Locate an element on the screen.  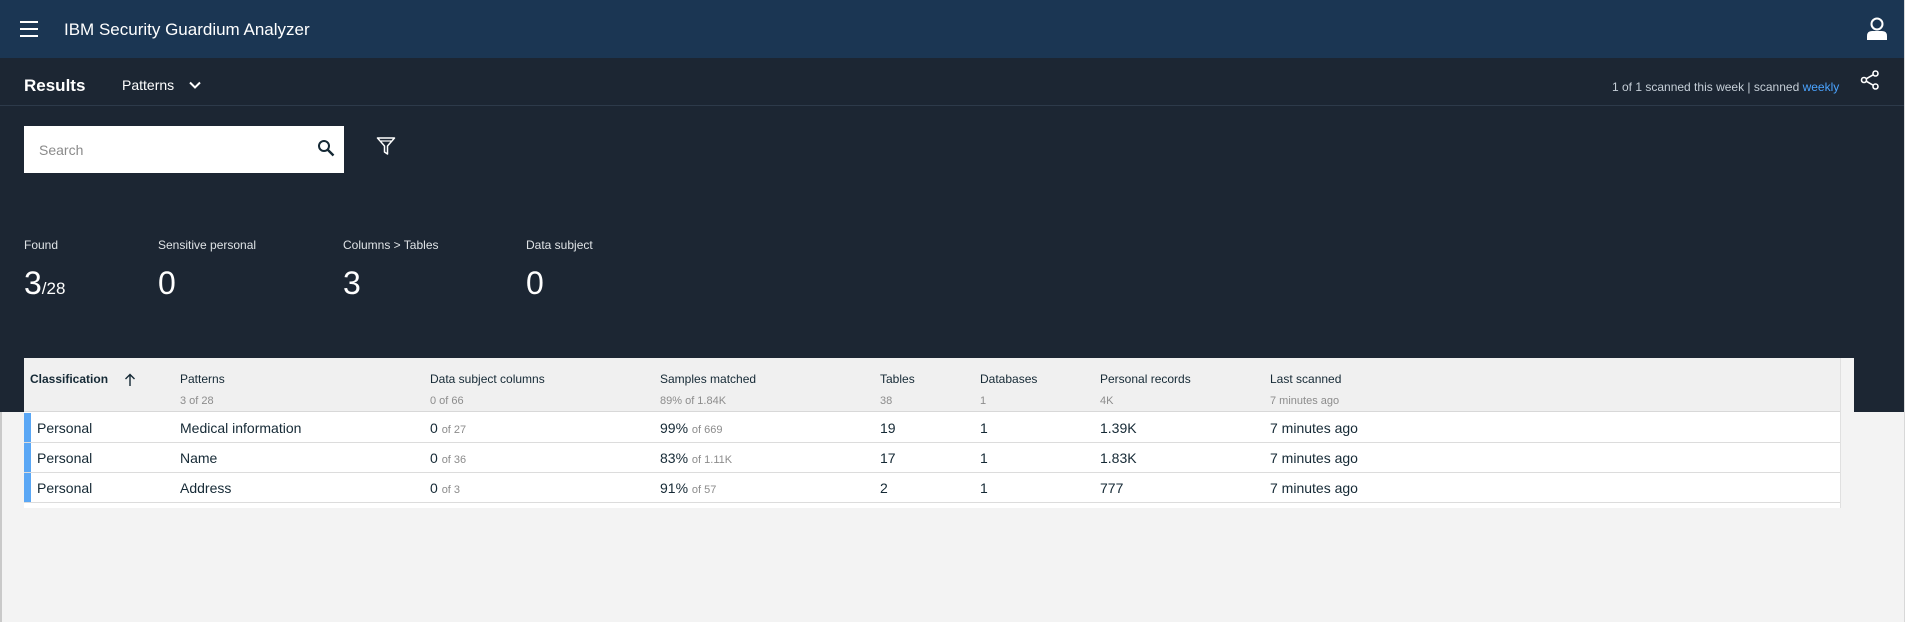
scan-status-text: 1 of 1 scanned this week | scanned is located at coordinates (1707, 87).